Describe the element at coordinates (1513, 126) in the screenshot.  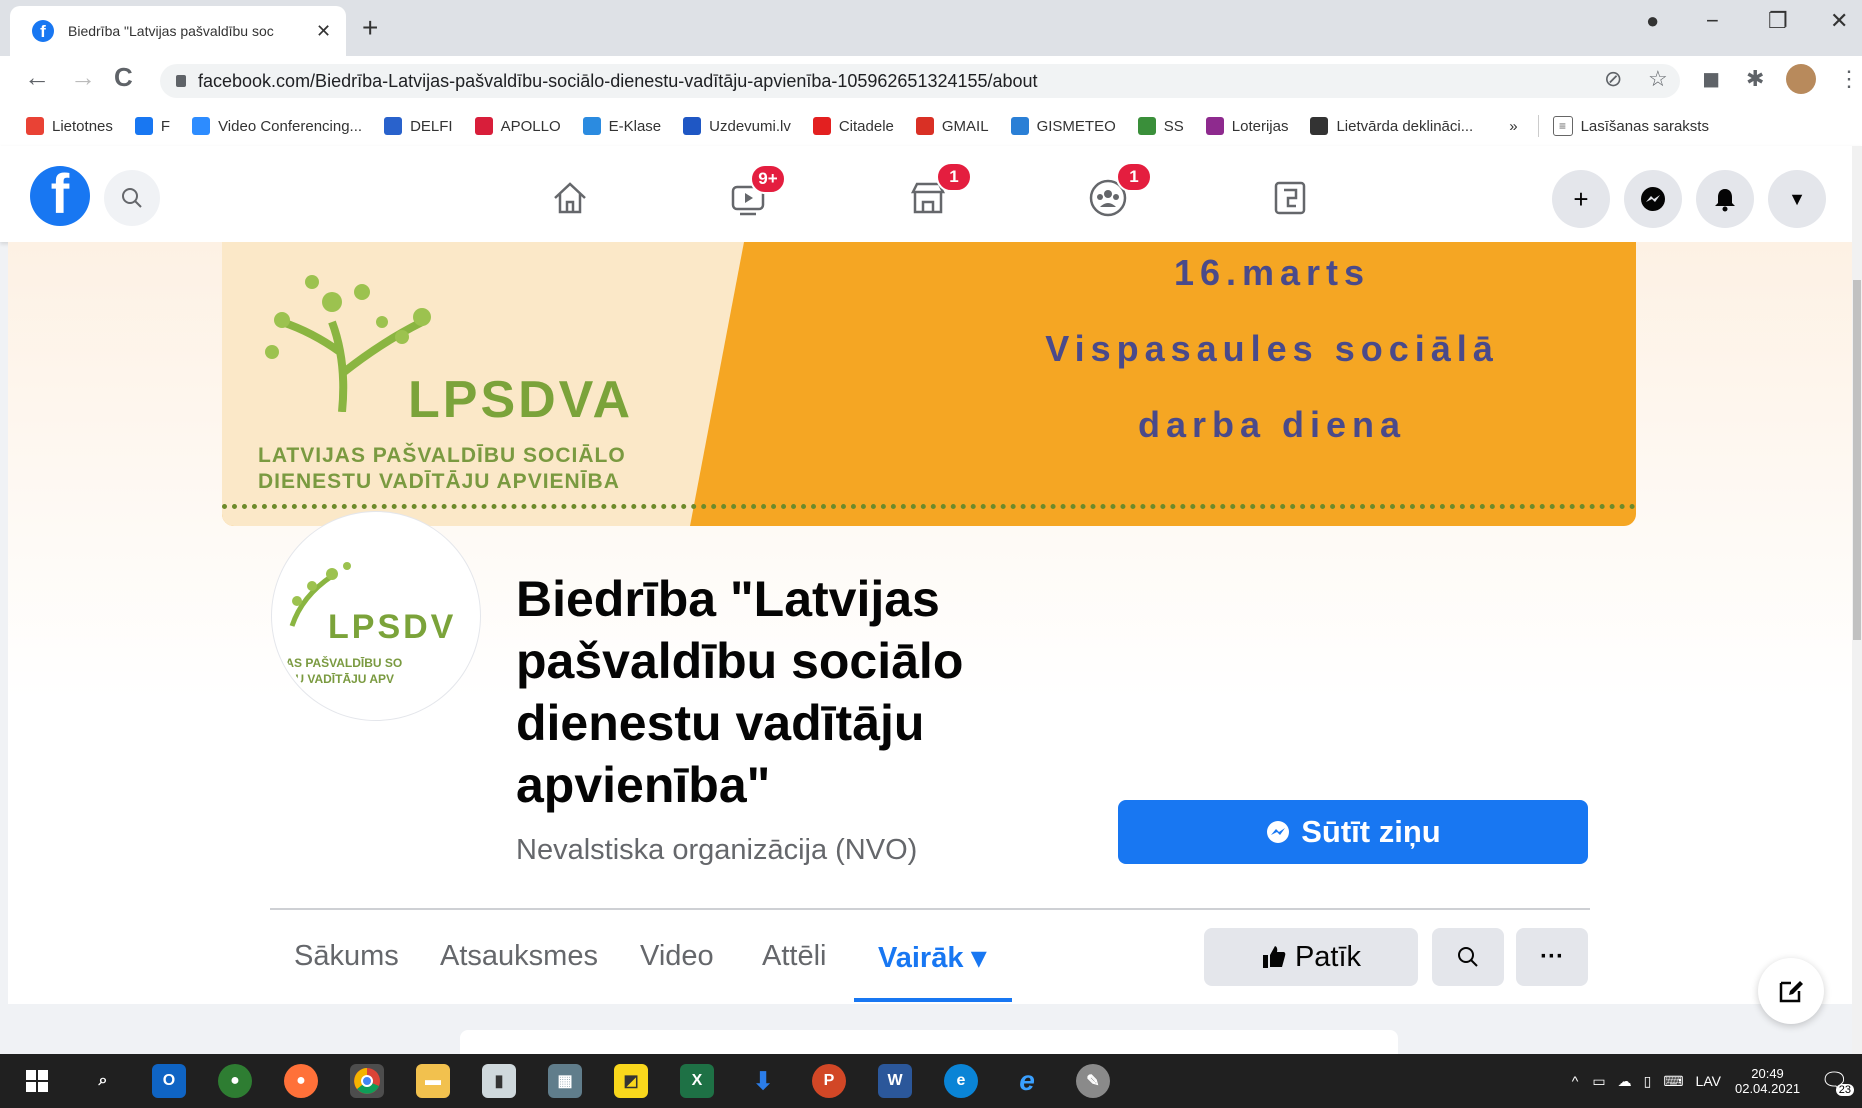
I see `bookmarks-overflow-icon: »` at that location.